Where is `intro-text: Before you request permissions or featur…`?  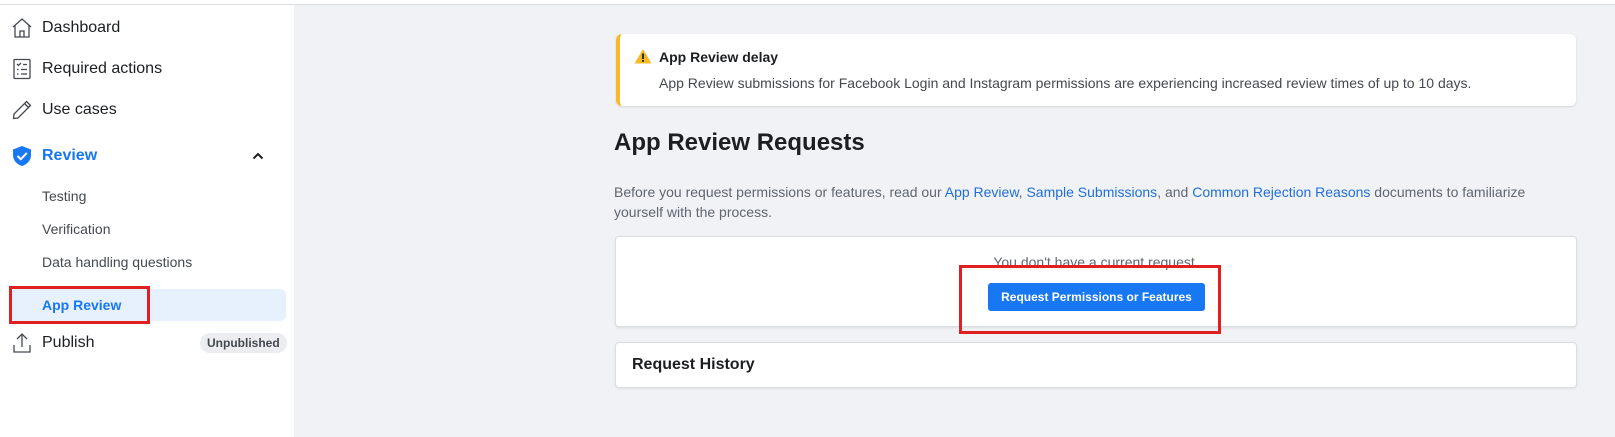
intro-text: Before you request permissions or featur… is located at coordinates (1074, 202).